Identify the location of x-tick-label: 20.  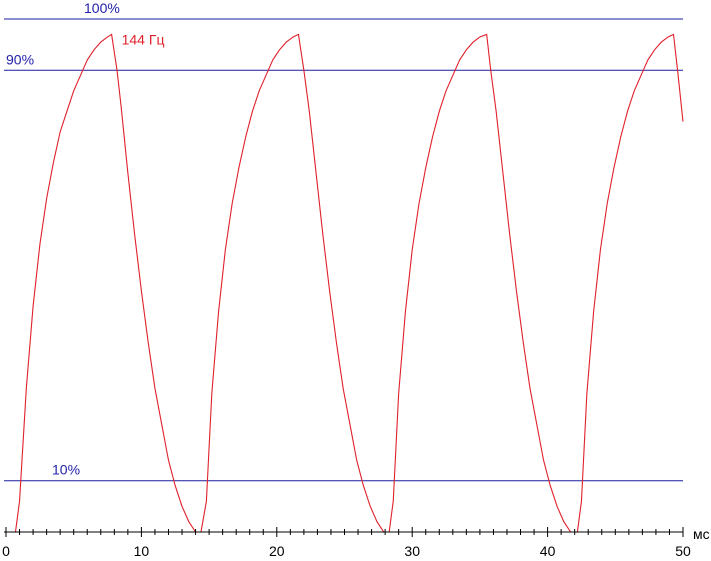
(277, 551).